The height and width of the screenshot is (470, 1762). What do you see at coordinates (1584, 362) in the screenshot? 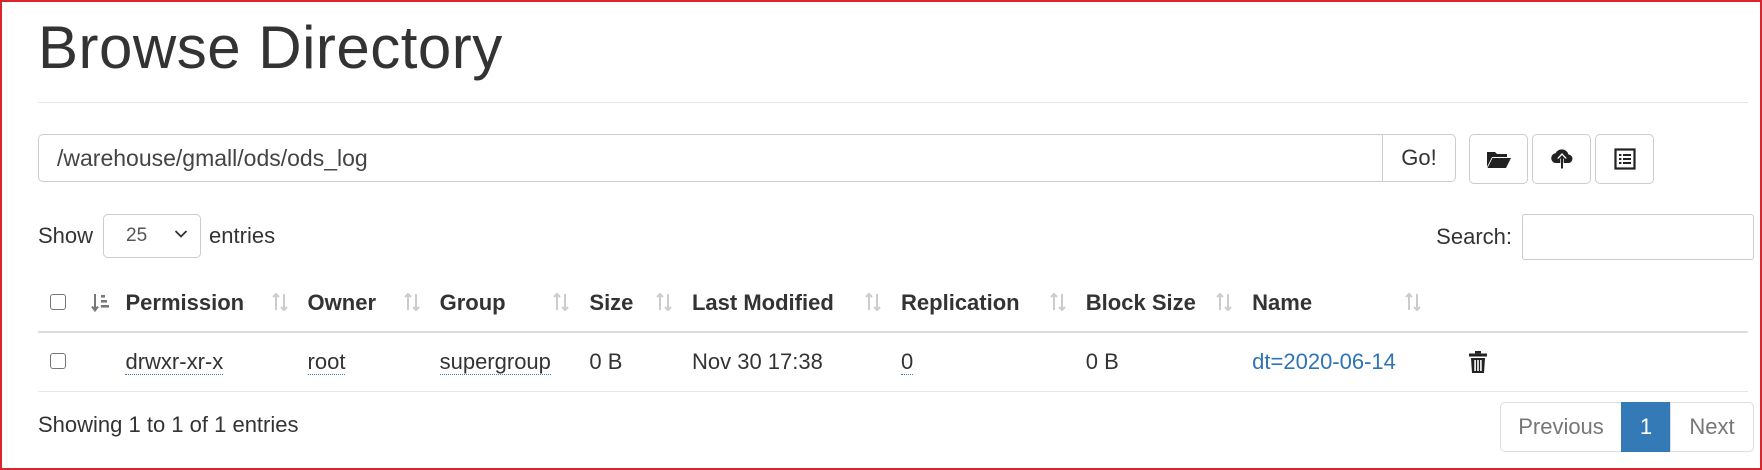
I see `cell-actions` at bounding box center [1584, 362].